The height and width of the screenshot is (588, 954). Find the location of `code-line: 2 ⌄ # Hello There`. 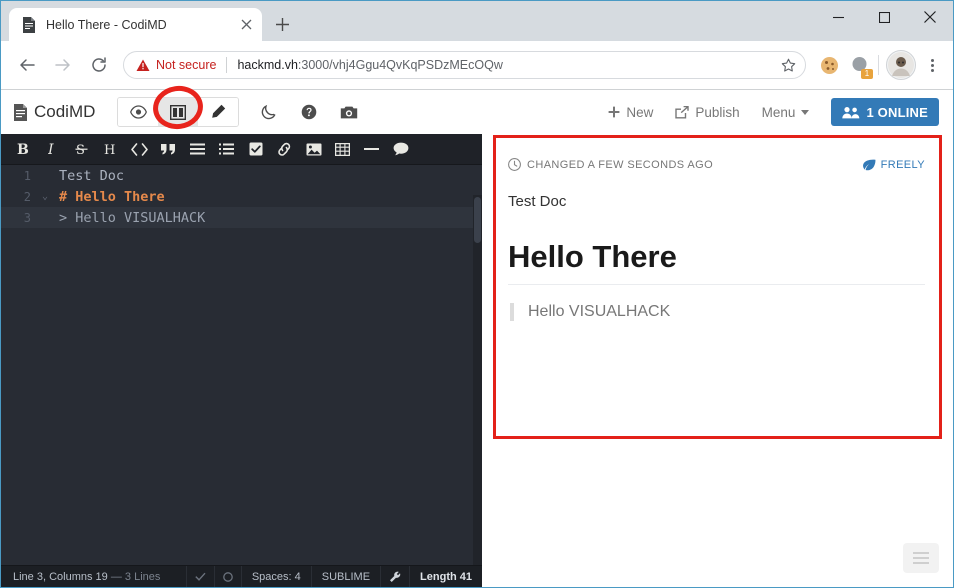

code-line: 2 ⌄ # Hello There is located at coordinates (241, 196).